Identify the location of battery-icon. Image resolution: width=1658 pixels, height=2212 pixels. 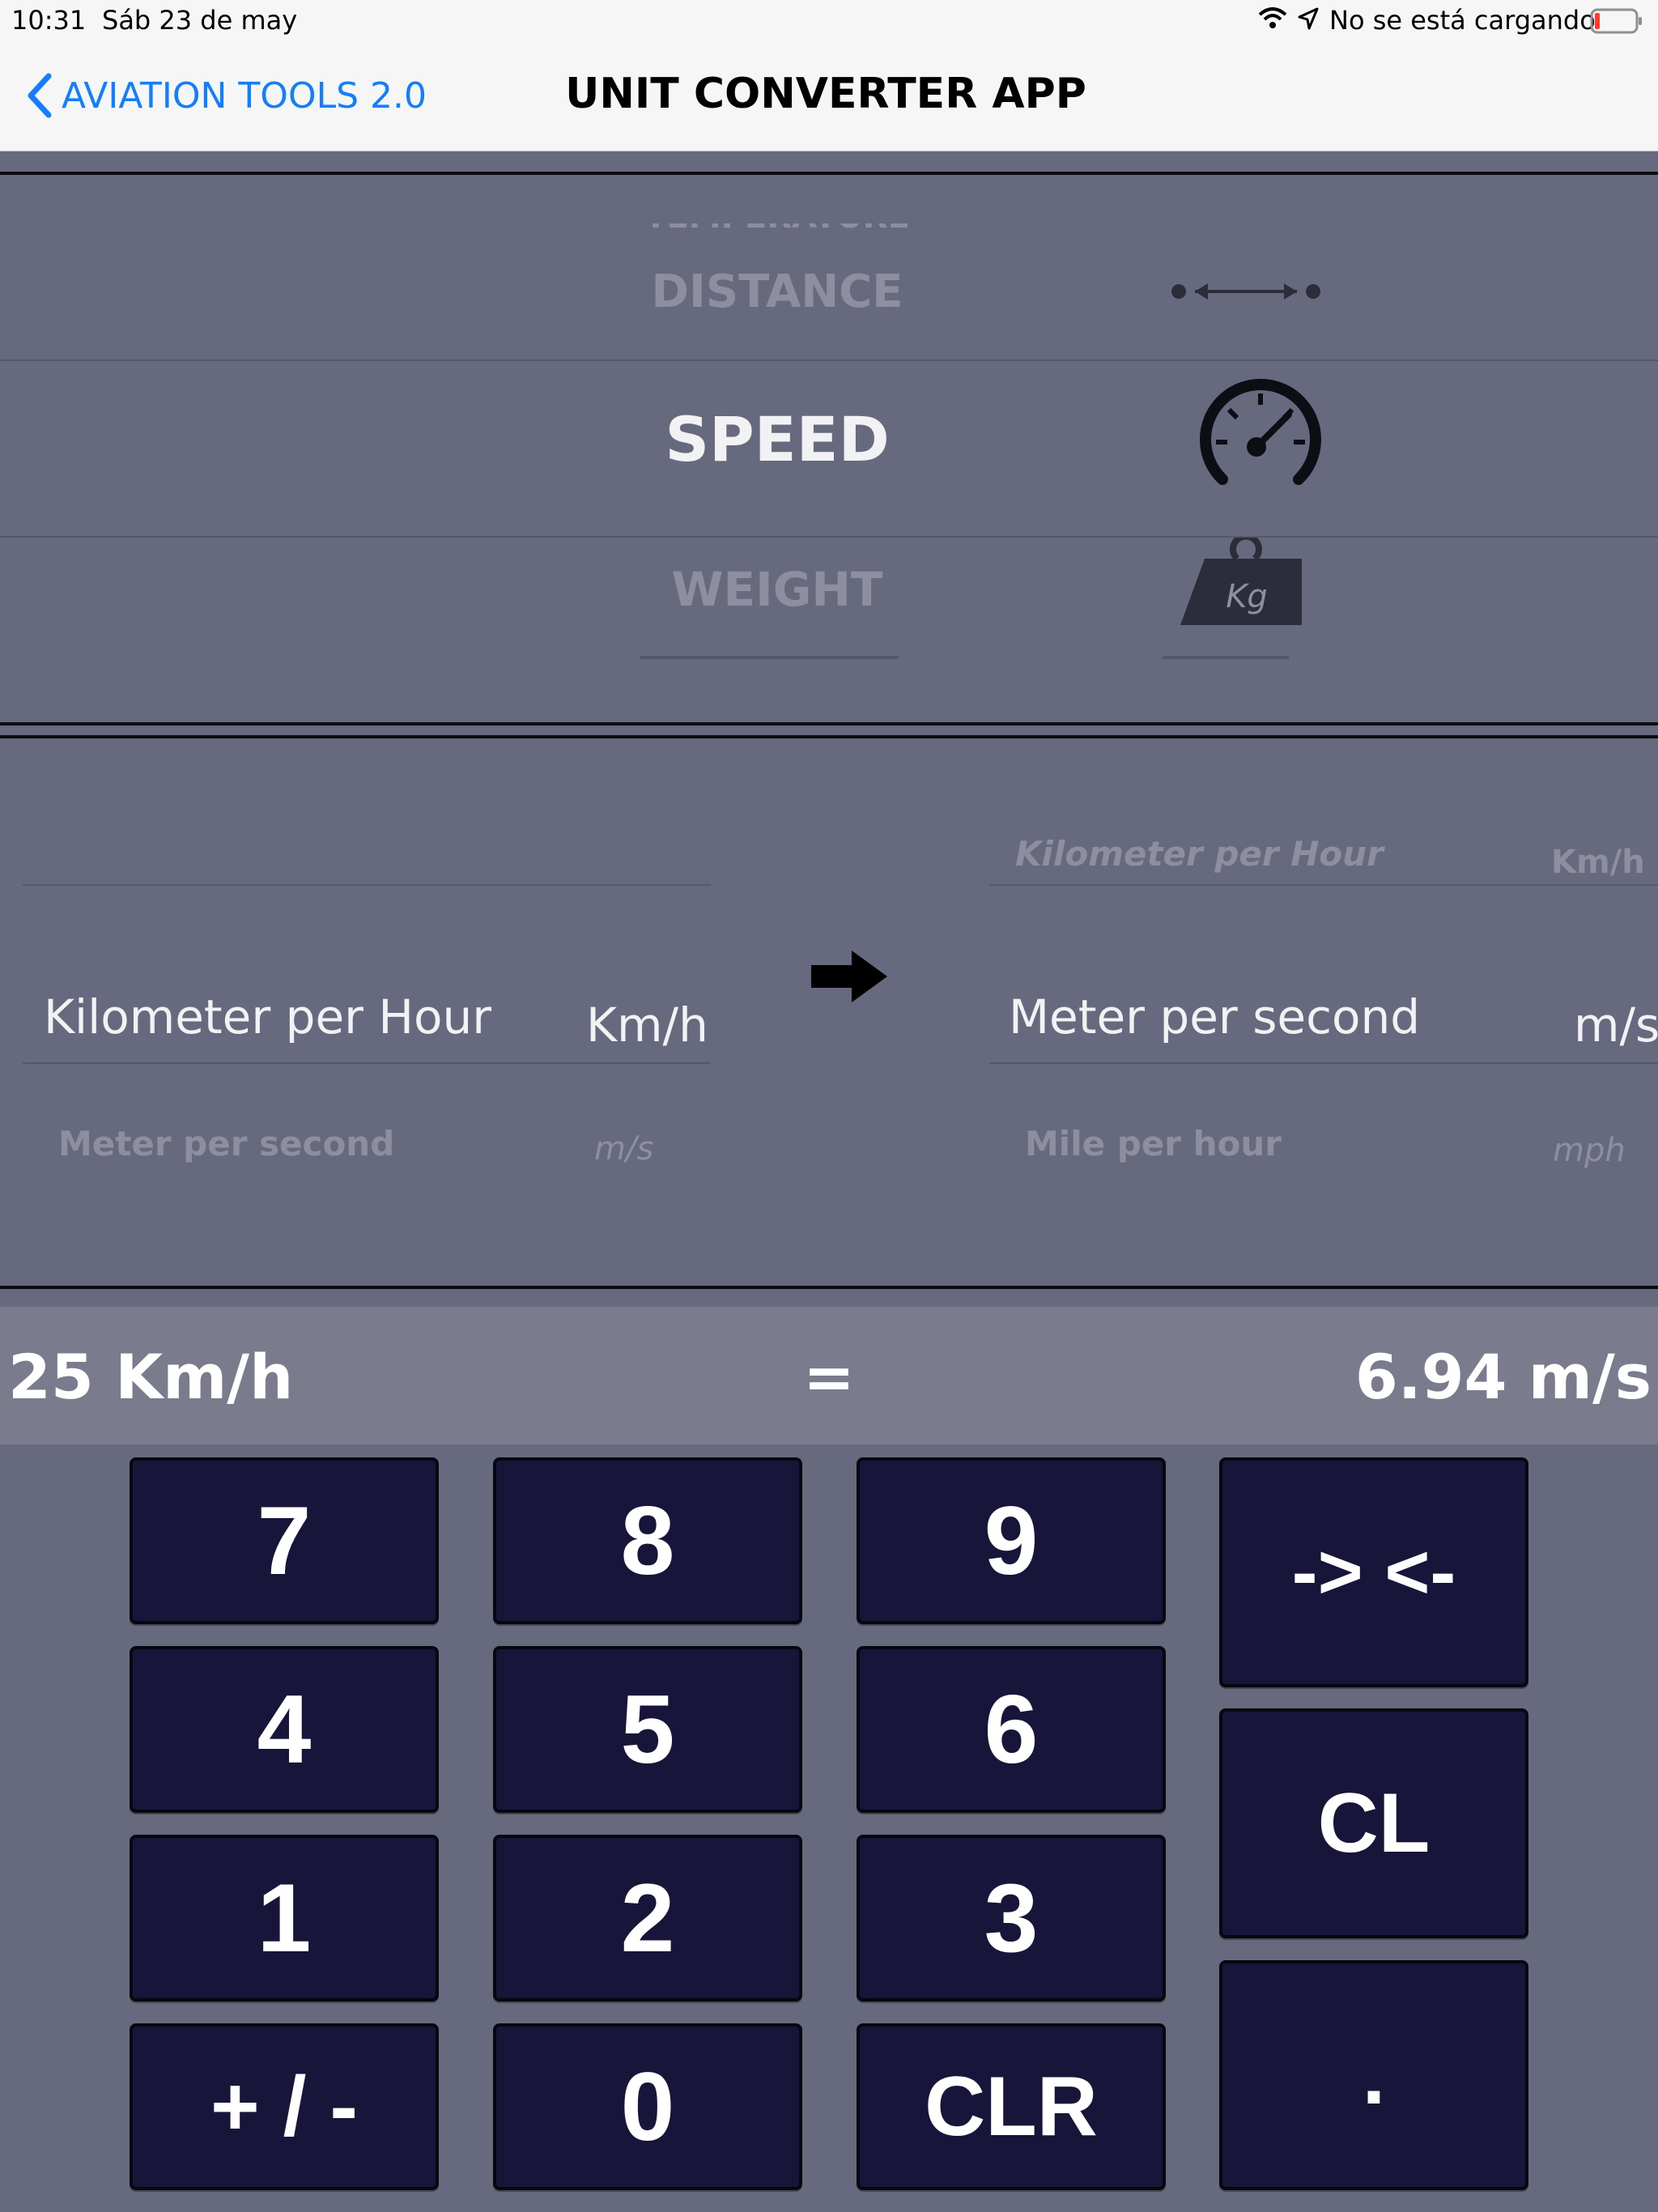
(1616, 24).